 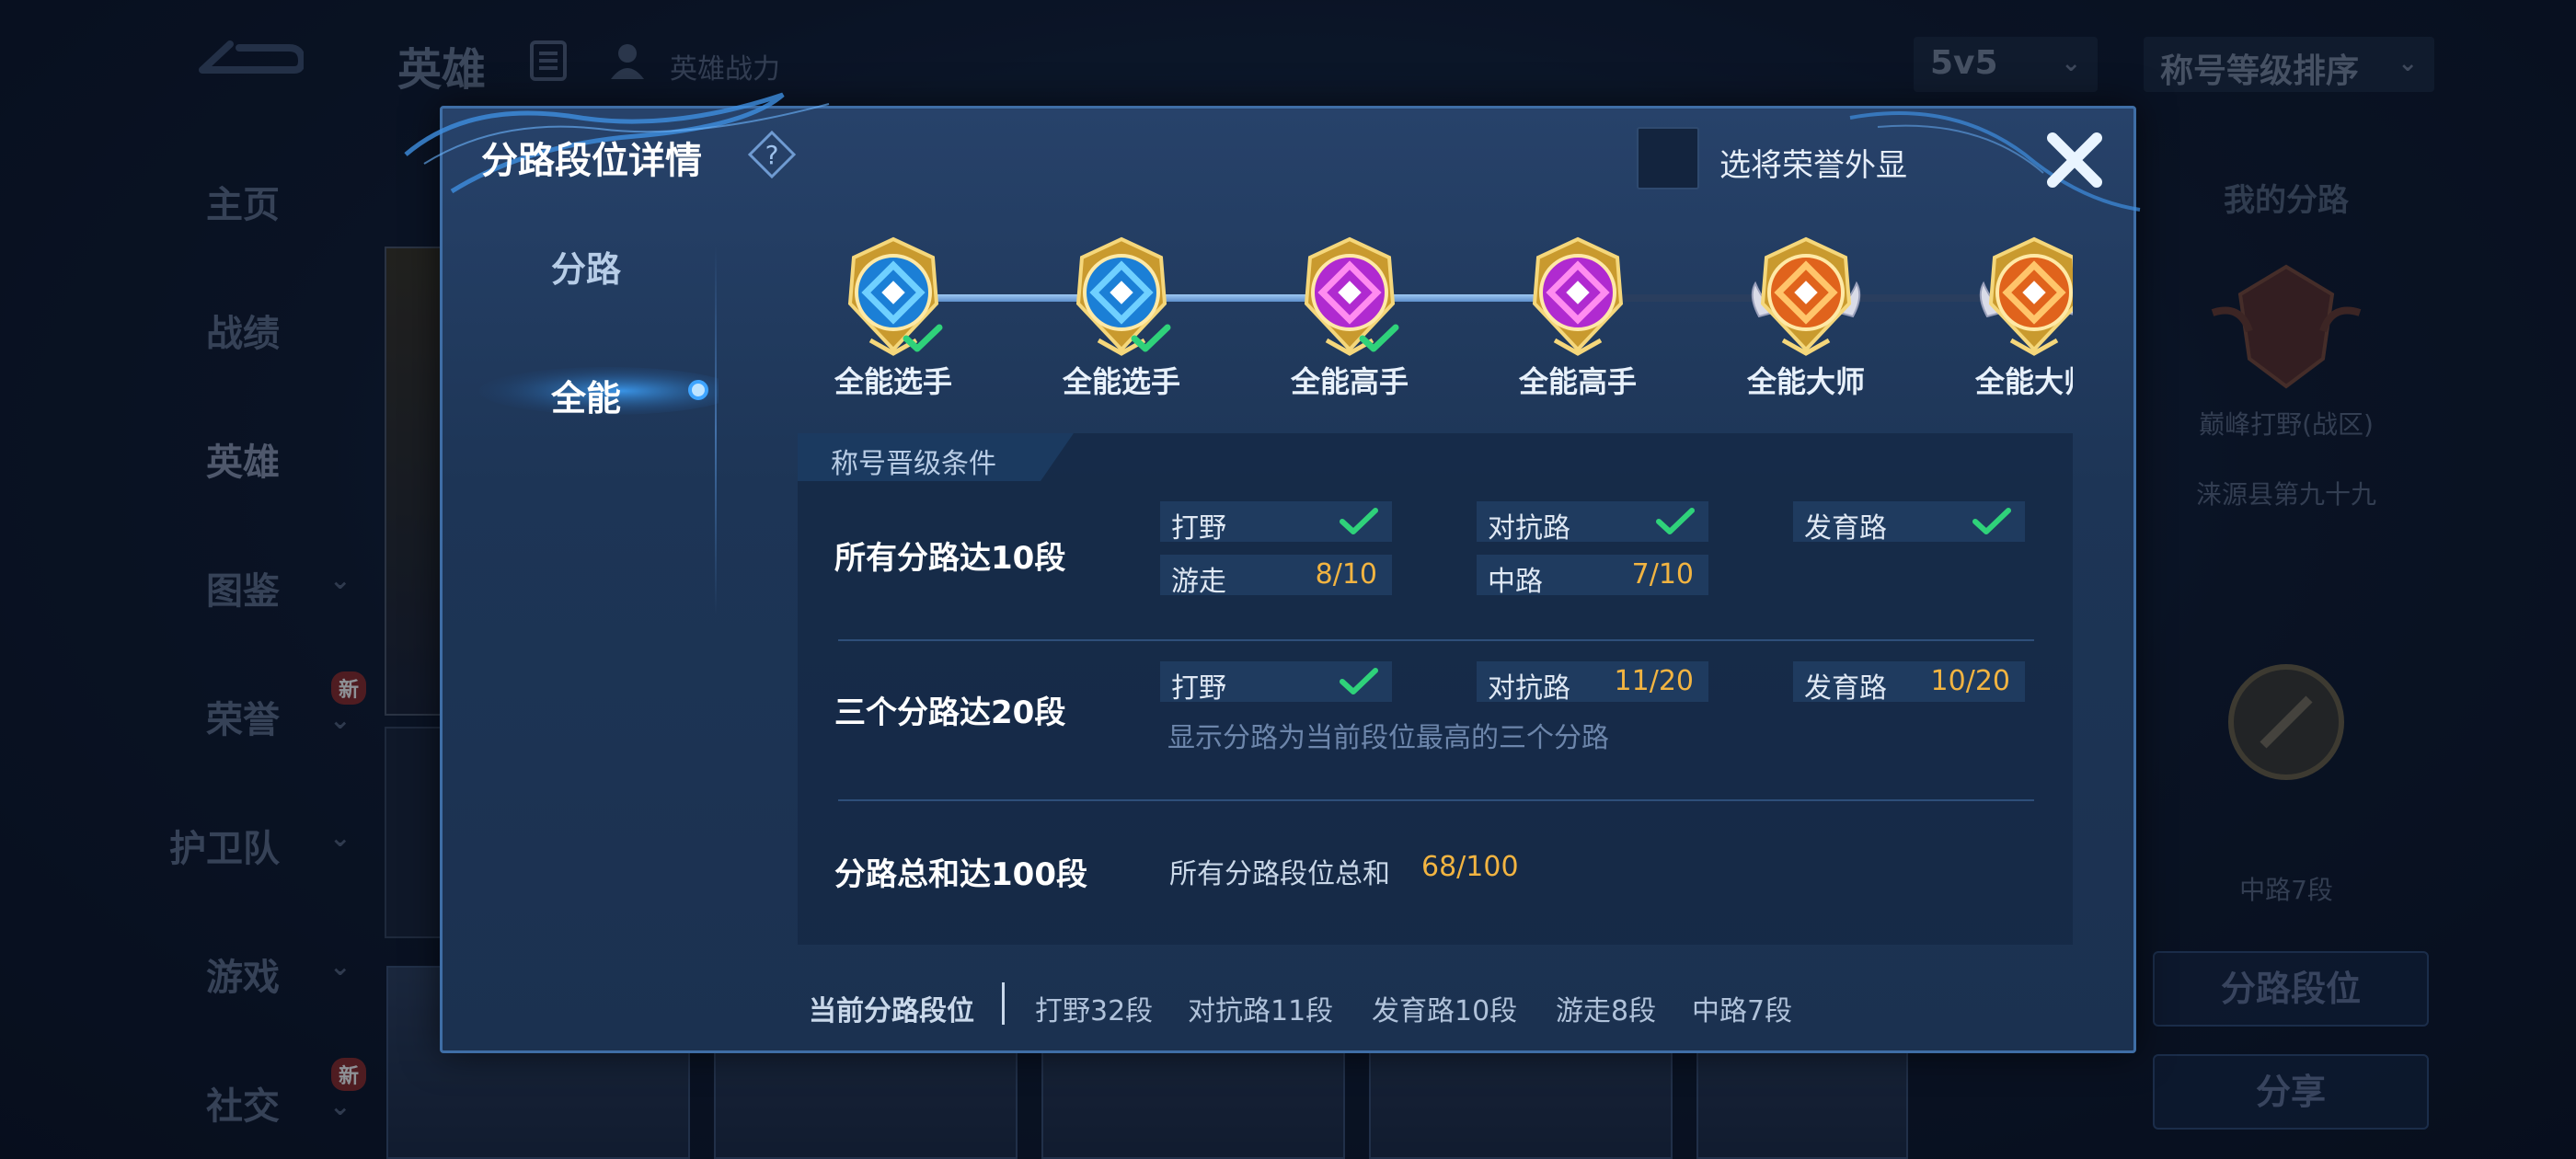 What do you see at coordinates (243, 720) in the screenshot?
I see `nav-item-label: 荣誉` at bounding box center [243, 720].